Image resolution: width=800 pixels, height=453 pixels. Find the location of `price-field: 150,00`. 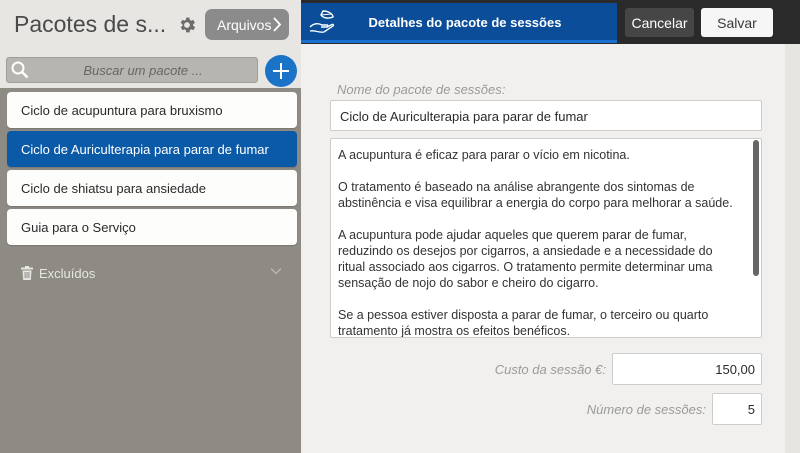

price-field: 150,00 is located at coordinates (687, 369).